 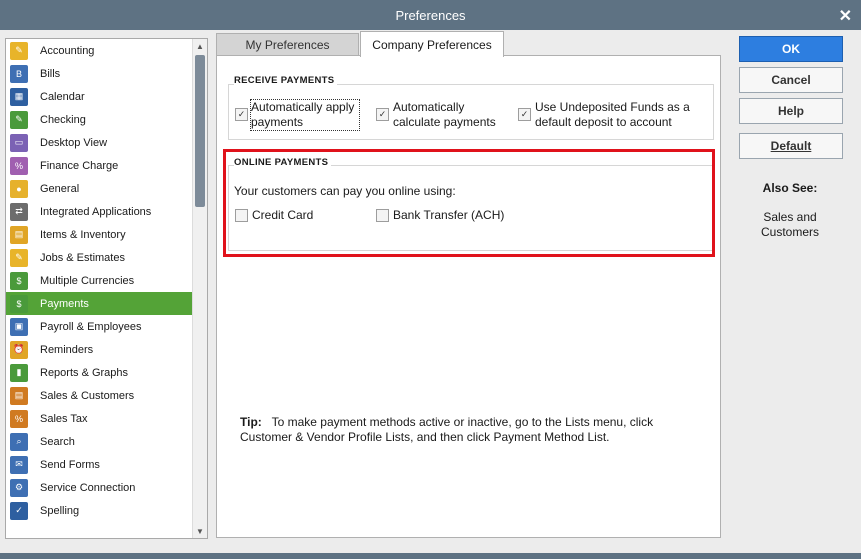 I want to click on reports-graphs-icon: ▮, so click(x=19, y=372).